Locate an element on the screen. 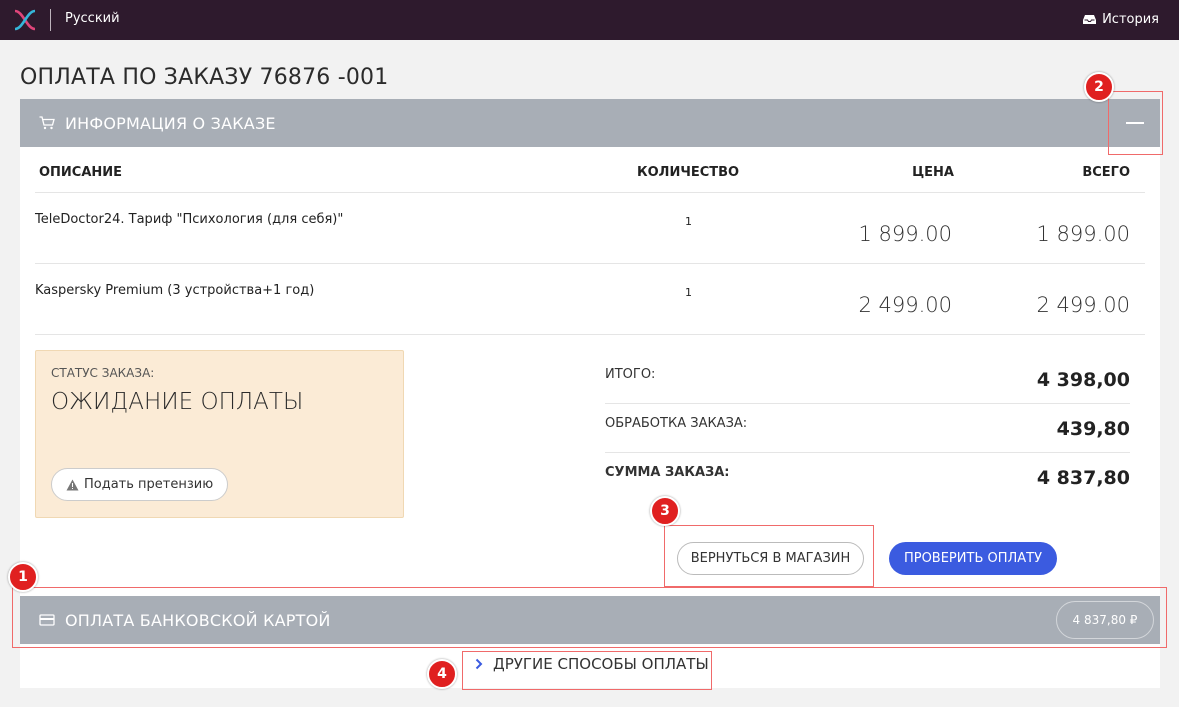  item-description: Kaspersky Premium (3 устройства+1 год) is located at coordinates (175, 290).